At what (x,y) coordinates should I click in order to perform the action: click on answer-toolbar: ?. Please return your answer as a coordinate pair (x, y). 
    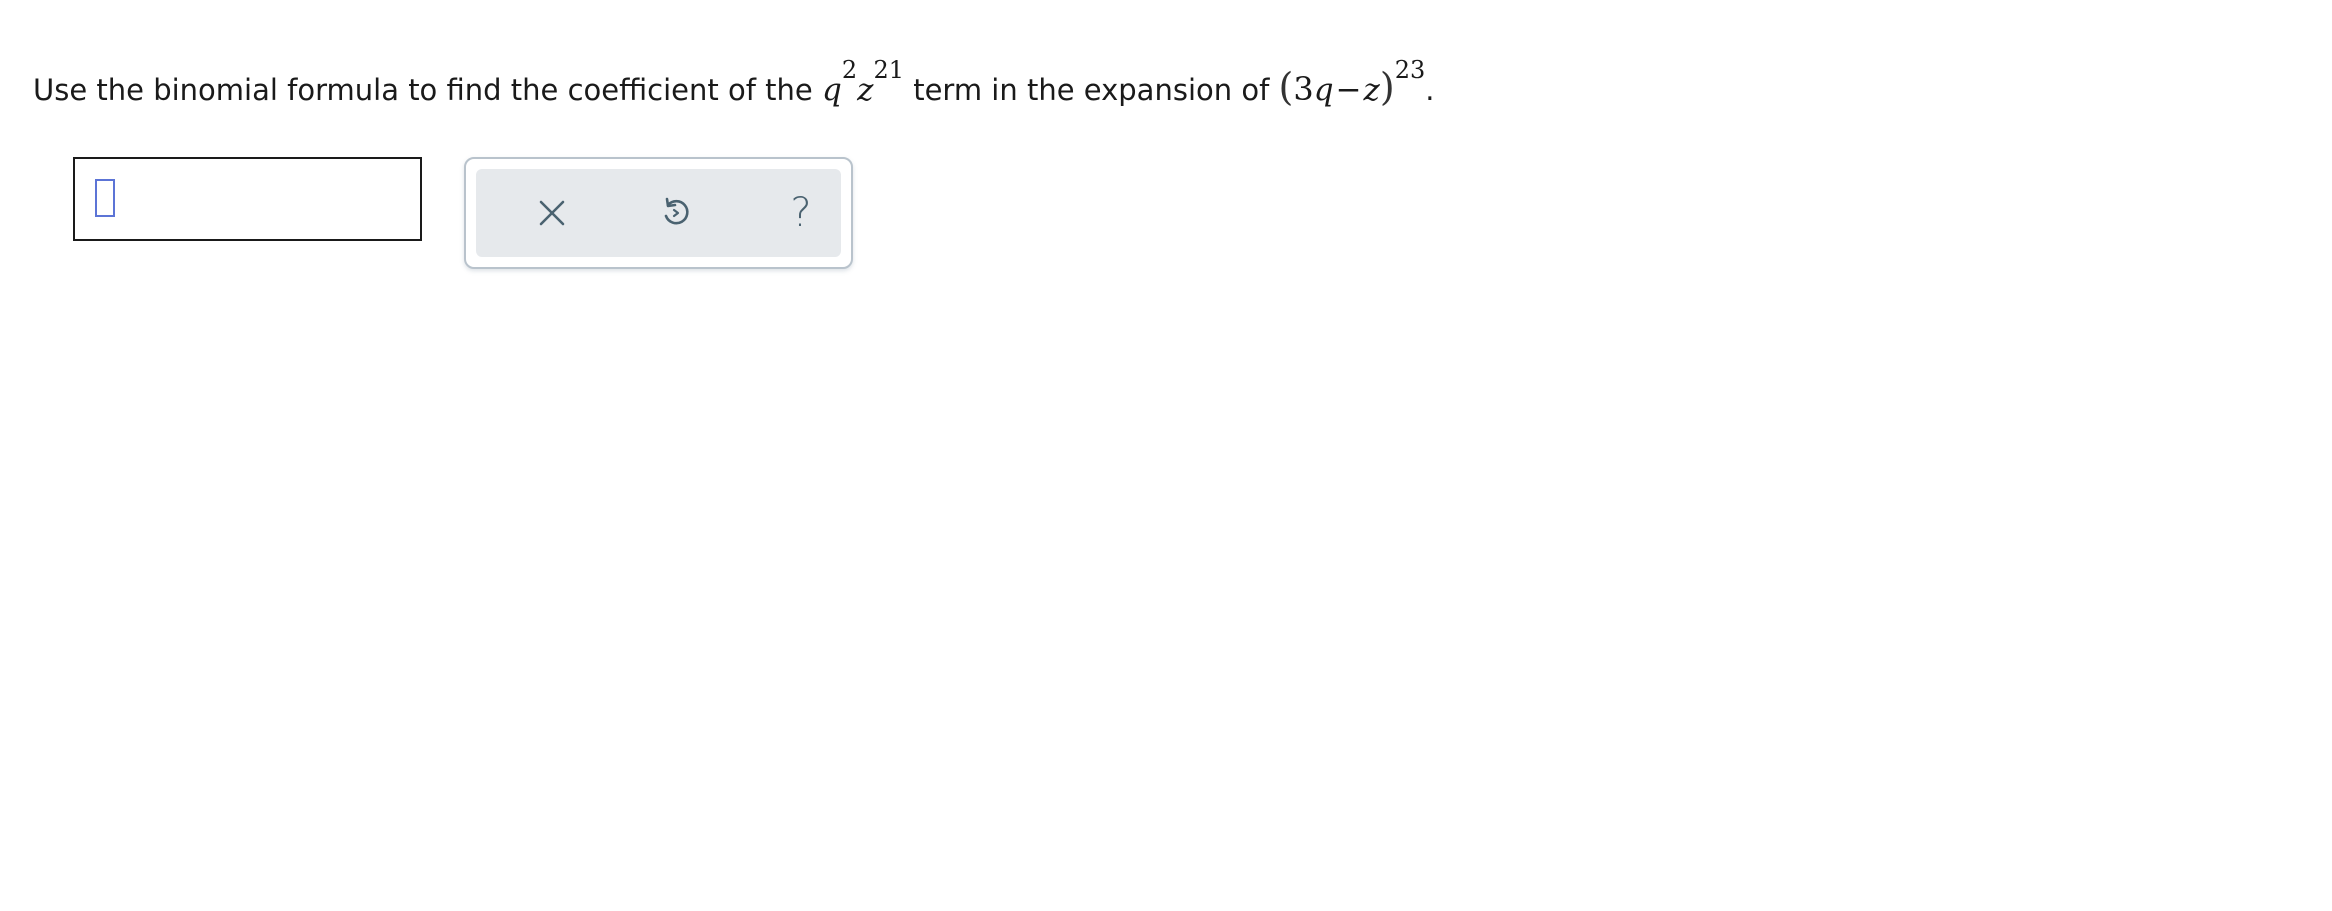
    Looking at the image, I should click on (658, 213).